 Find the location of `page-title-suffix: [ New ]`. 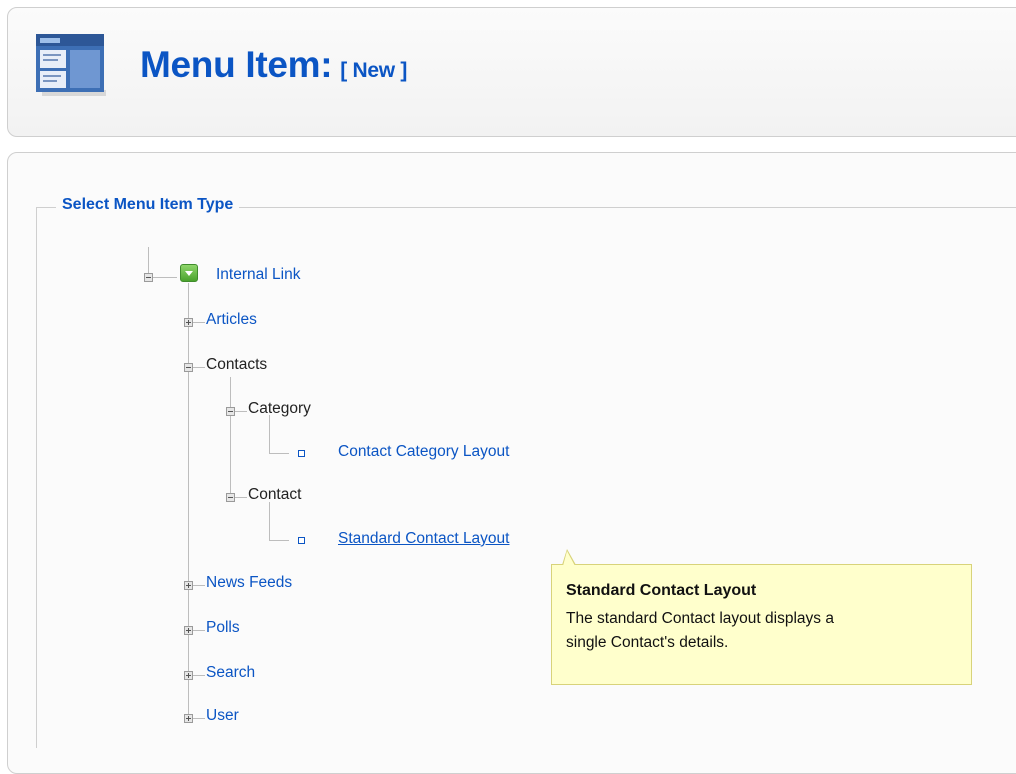

page-title-suffix: [ New ] is located at coordinates (374, 70).